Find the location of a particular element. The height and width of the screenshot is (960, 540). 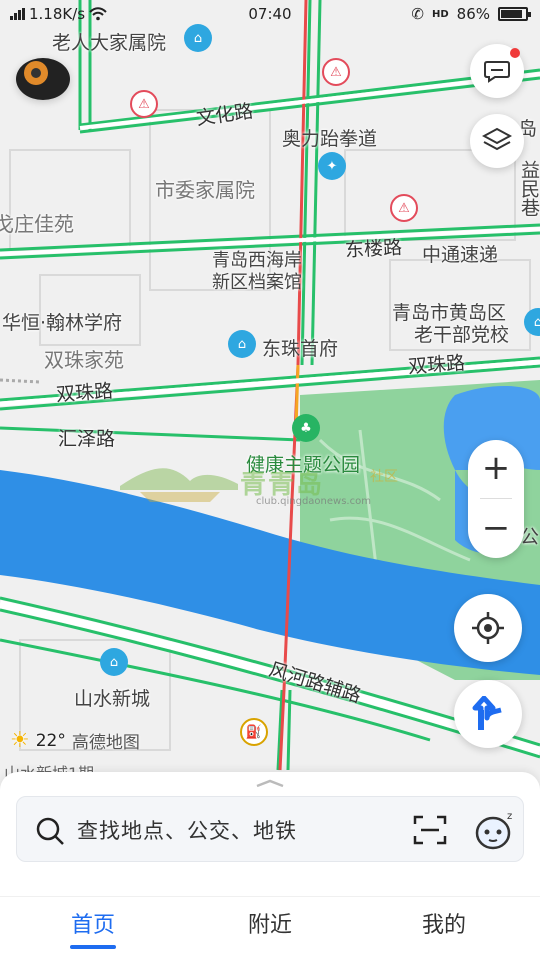

tab-label: 我的 is located at coordinates (443, 925).